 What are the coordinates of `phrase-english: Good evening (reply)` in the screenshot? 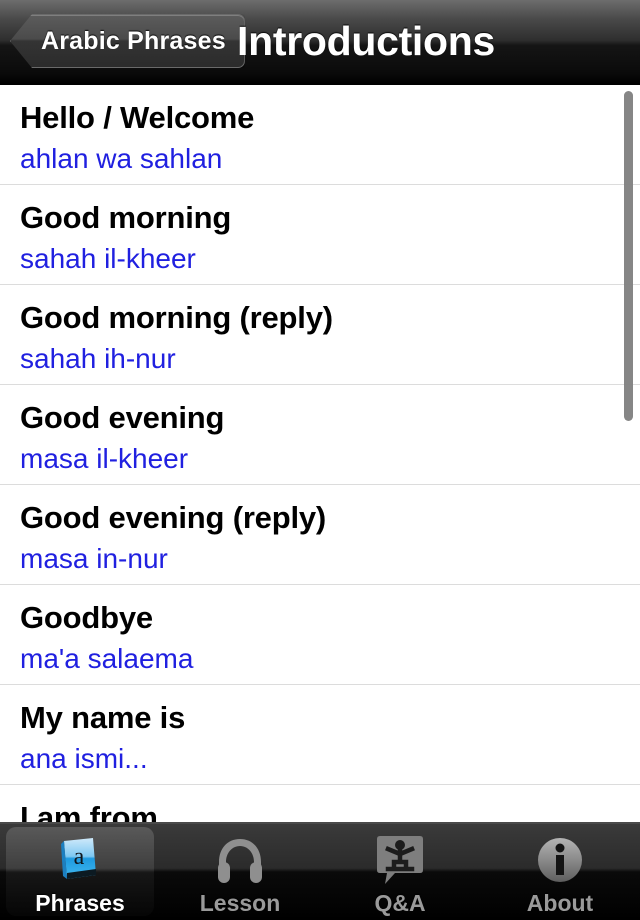 It's located at (173, 517).